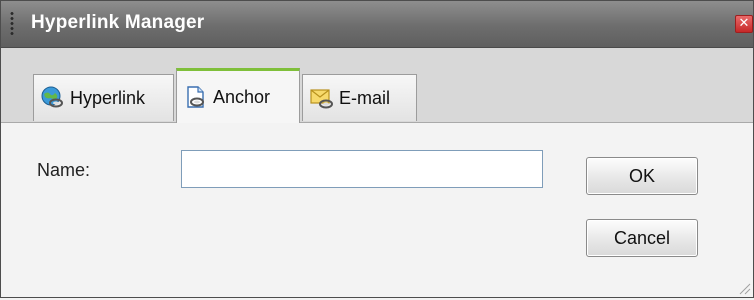 The height and width of the screenshot is (300, 754). I want to click on tab-anchor-label: Anchor, so click(242, 96).